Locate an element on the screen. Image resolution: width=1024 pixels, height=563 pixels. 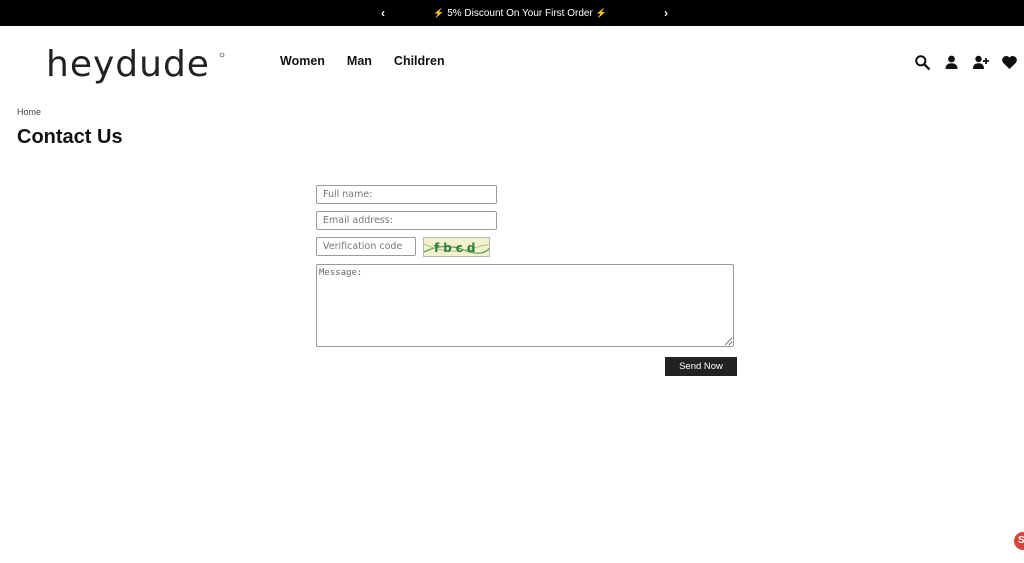
email-input is located at coordinates (406, 220).